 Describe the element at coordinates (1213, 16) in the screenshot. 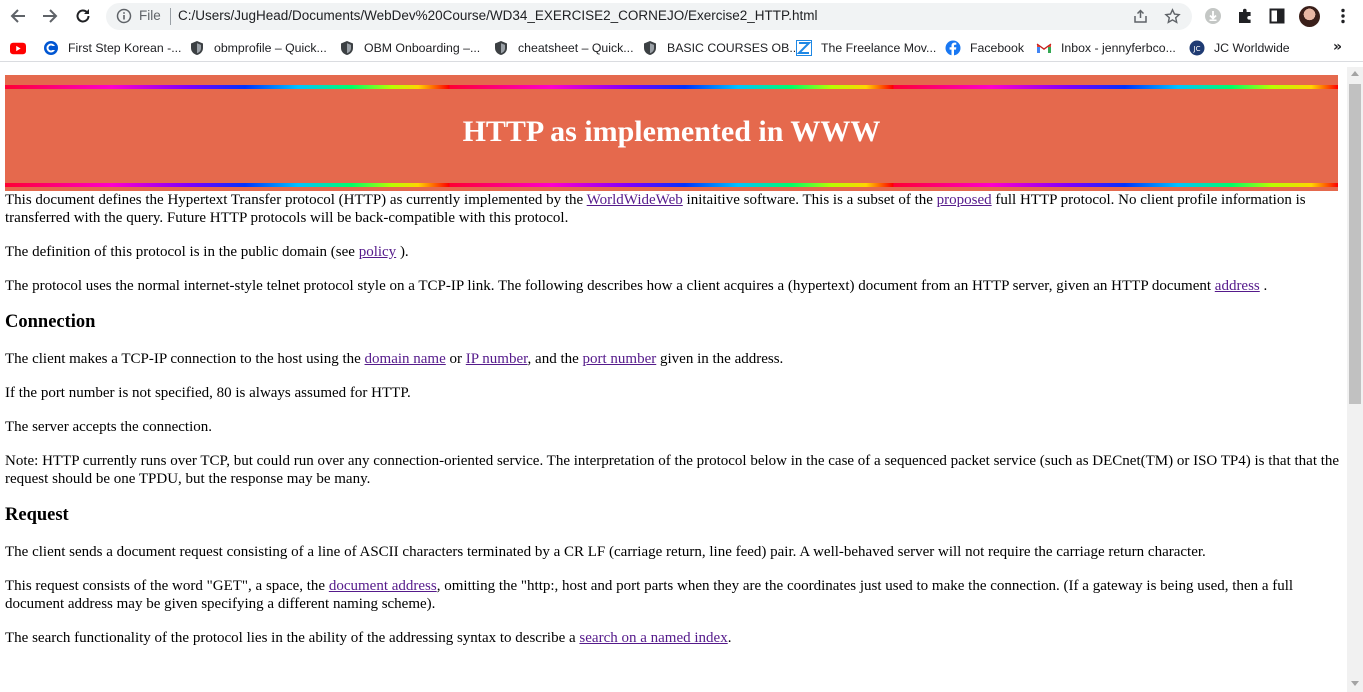

I see `download-icon` at that location.